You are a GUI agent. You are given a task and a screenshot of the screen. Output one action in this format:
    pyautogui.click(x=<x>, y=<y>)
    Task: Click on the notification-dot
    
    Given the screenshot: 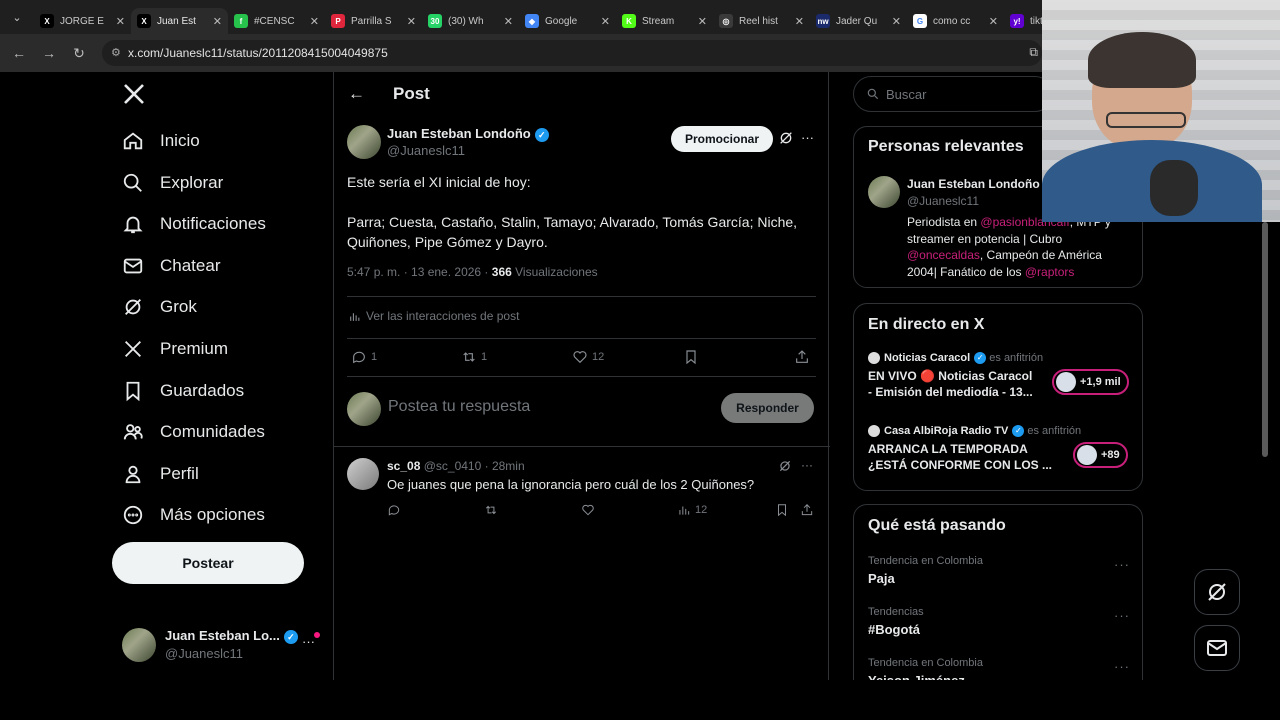 What is the action you would take?
    pyautogui.click(x=317, y=635)
    